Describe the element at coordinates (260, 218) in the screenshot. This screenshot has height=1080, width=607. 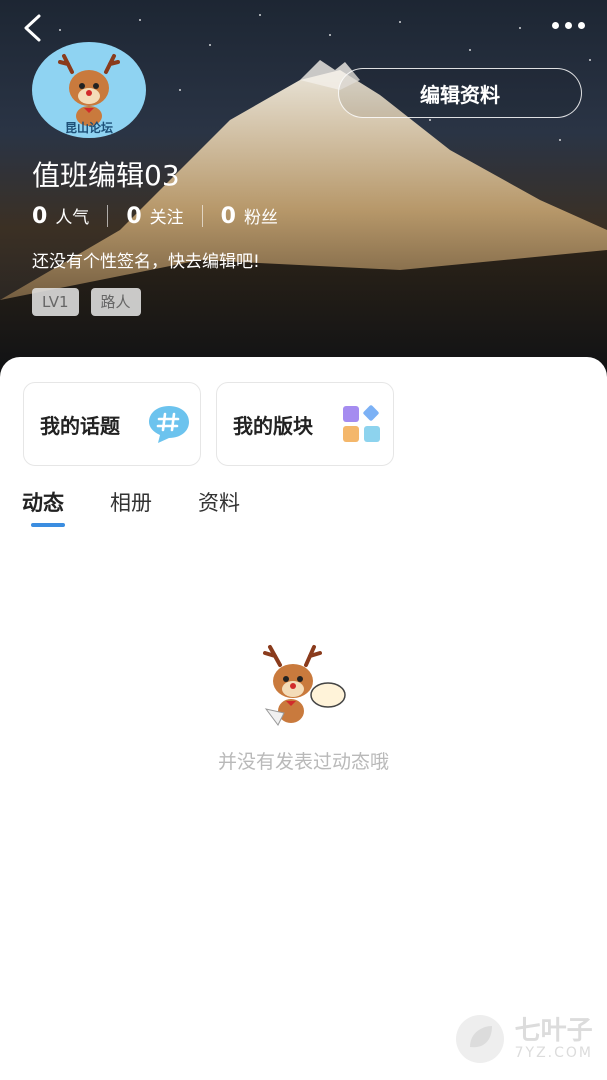
I see `stat-label: 粉丝` at that location.